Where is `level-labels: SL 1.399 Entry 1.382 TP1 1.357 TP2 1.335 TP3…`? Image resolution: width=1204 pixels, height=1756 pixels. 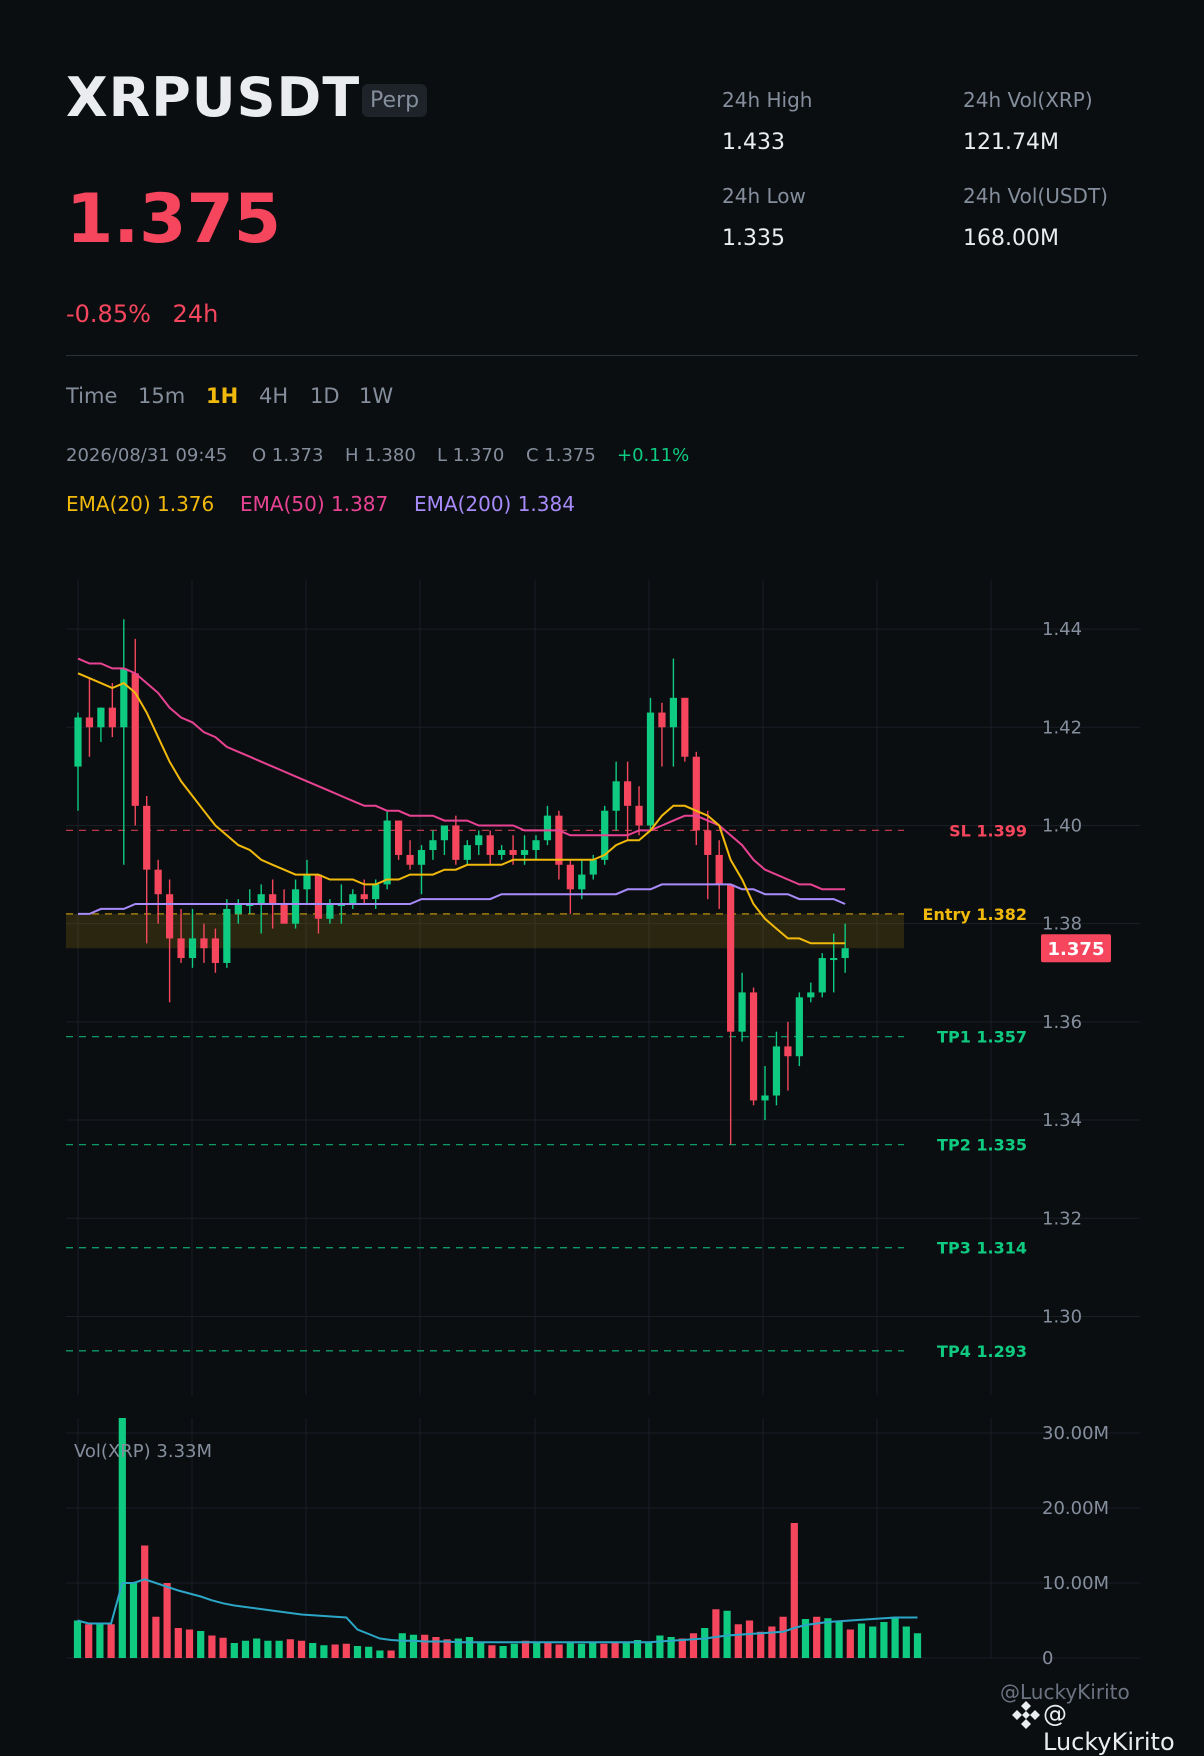
level-labels: SL 1.399 Entry 1.382 TP1 1.357 TP2 1.335 TP3… is located at coordinates (975, 1090).